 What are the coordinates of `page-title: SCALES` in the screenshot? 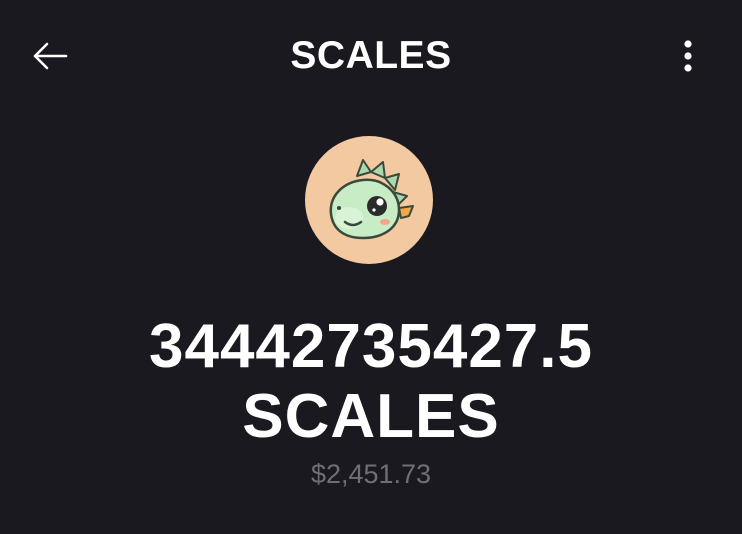 It's located at (371, 55).